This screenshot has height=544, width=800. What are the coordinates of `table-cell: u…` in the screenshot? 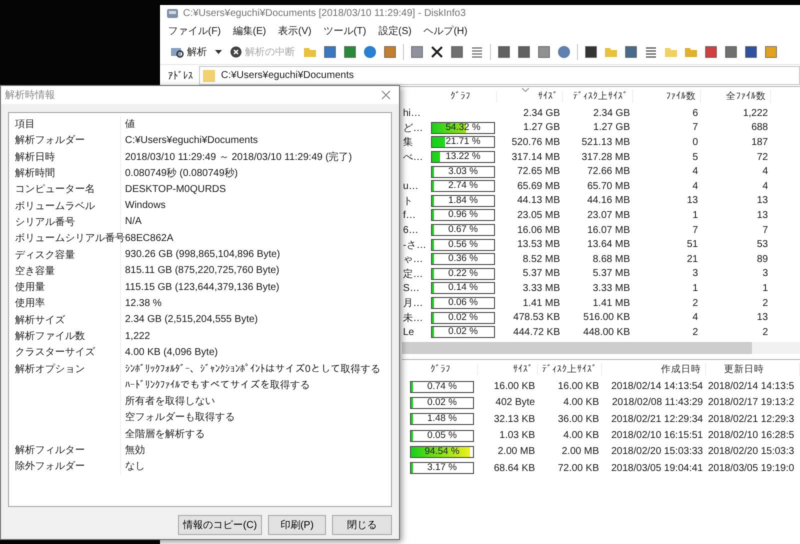 It's located at (411, 186).